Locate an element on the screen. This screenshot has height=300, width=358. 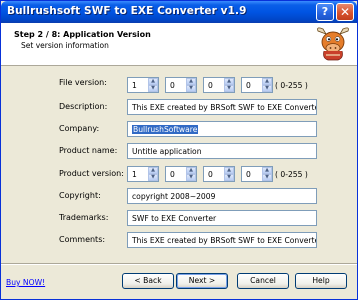
step-title: Step 2 / 8: Application Version is located at coordinates (82, 34).